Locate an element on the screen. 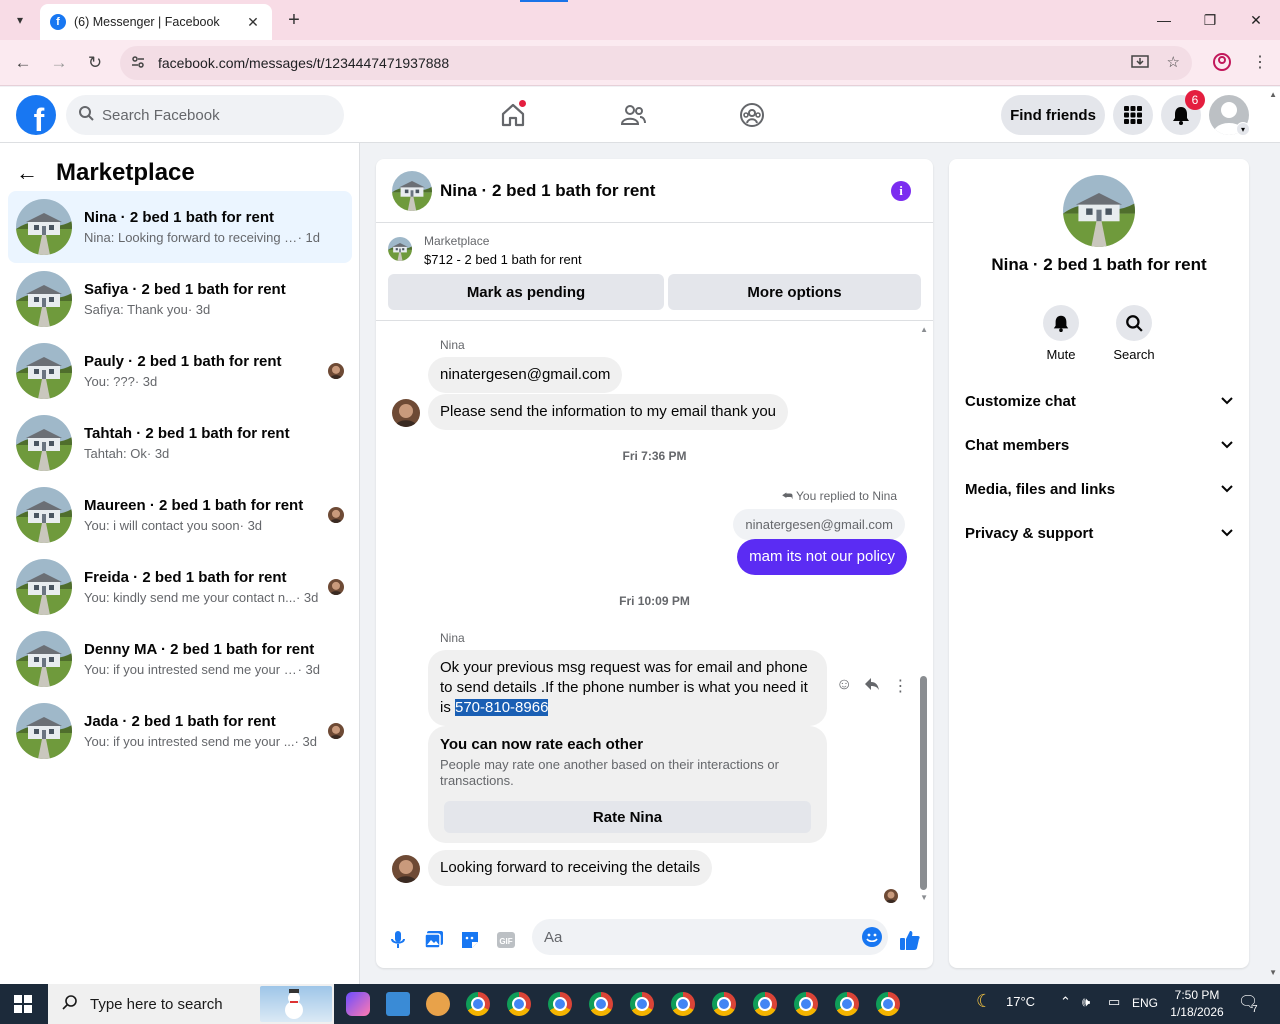 Image resolution: width=1280 pixels, height=1024 pixels. message-bubble: Looking forward to receiving the details is located at coordinates (570, 868).